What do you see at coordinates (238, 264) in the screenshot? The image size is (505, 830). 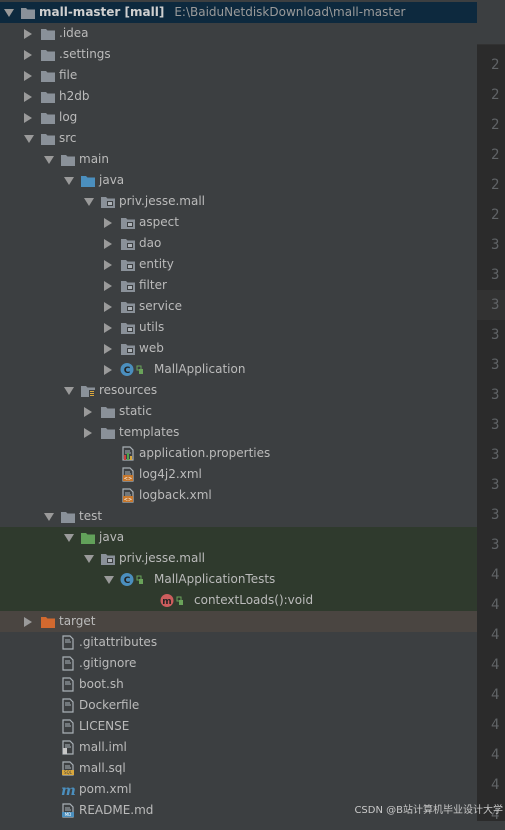 I see `tree-row-package-entity: entity` at bounding box center [238, 264].